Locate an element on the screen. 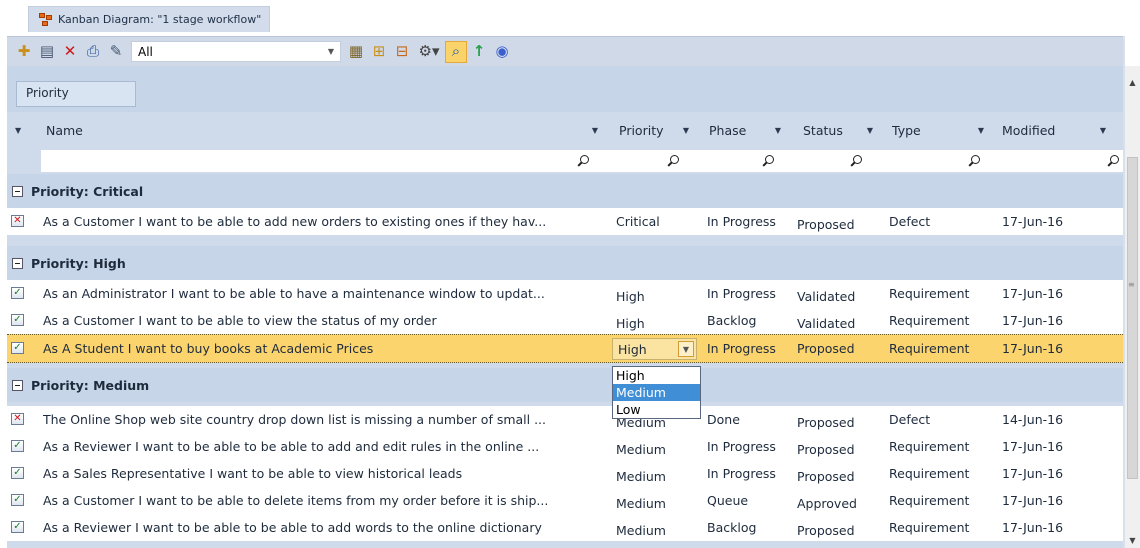 This screenshot has width=1140, height=548. modified-filter-input is located at coordinates (1053, 161).